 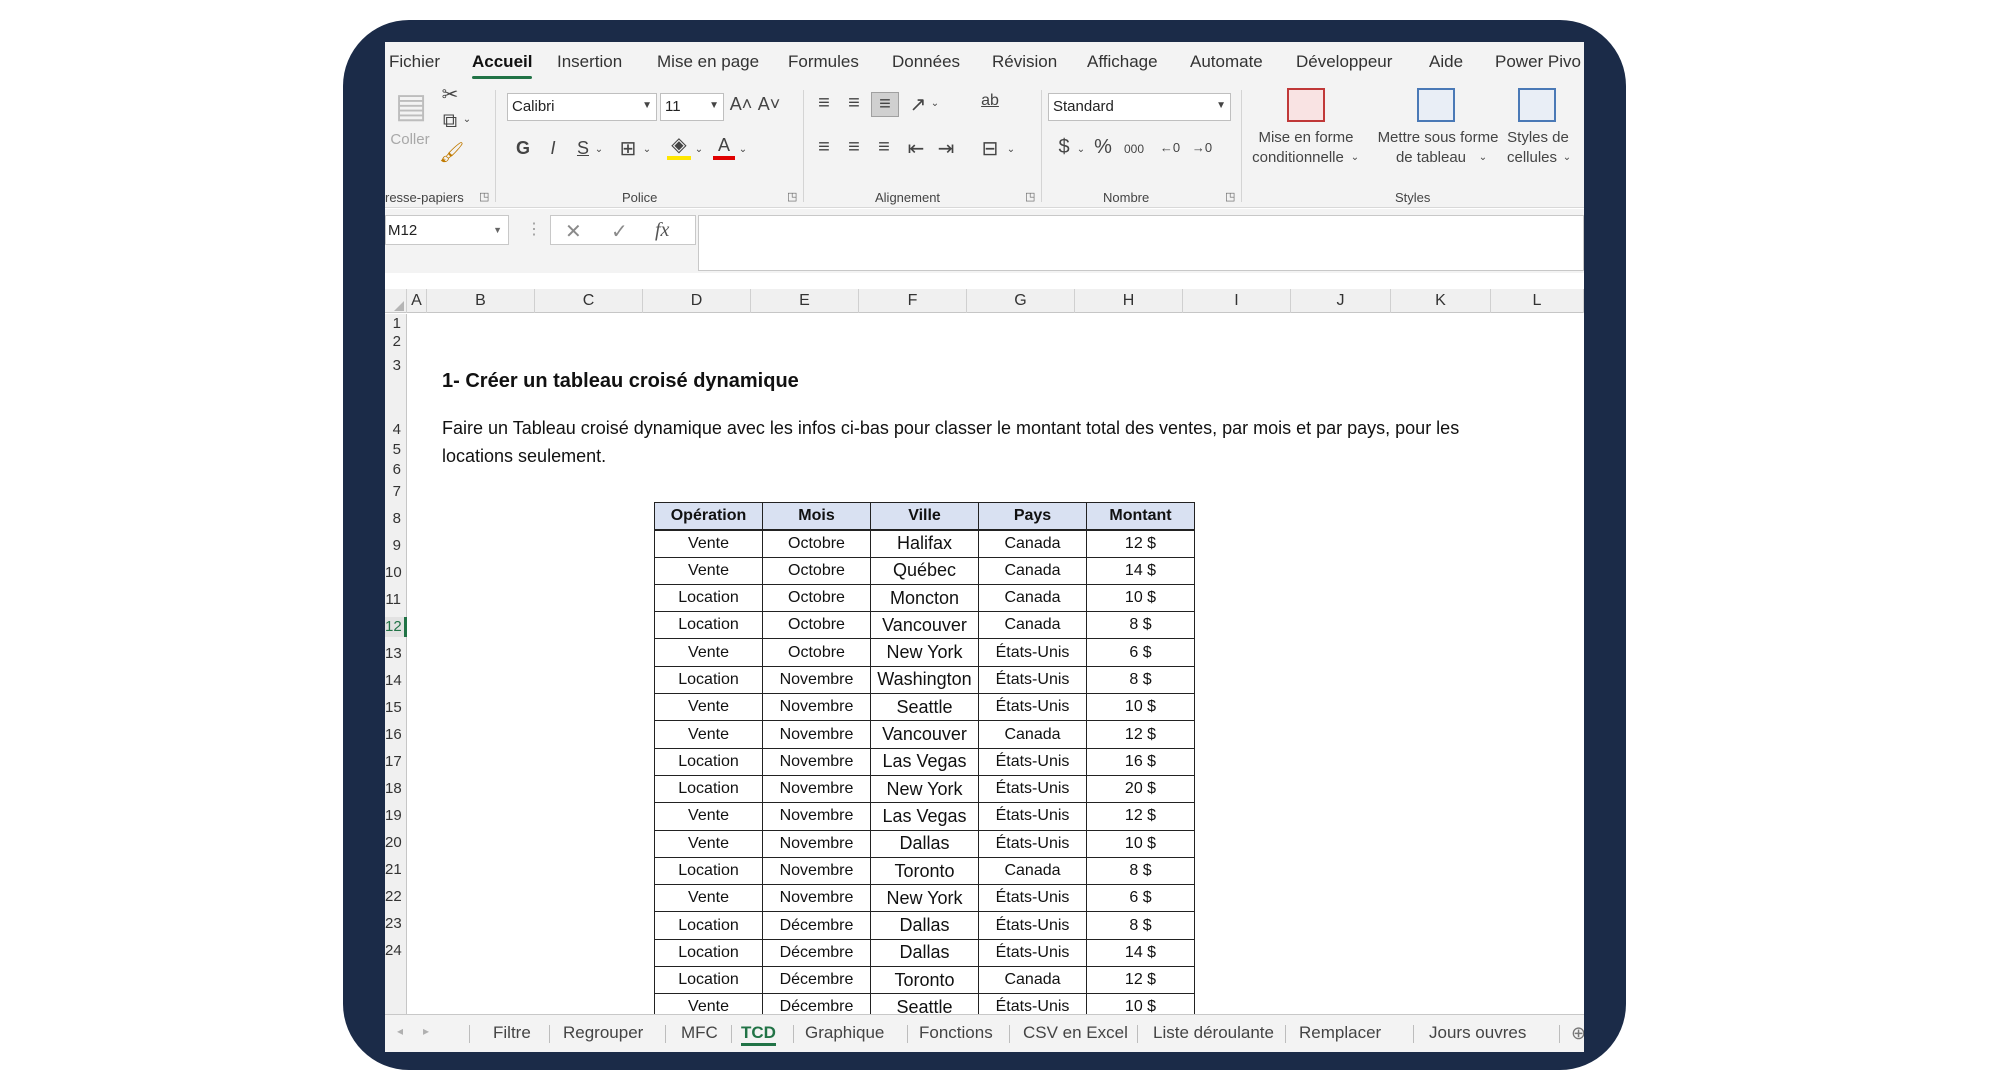 What do you see at coordinates (1577, 1033) in the screenshot?
I see `add-sheet-icon: ⊕` at bounding box center [1577, 1033].